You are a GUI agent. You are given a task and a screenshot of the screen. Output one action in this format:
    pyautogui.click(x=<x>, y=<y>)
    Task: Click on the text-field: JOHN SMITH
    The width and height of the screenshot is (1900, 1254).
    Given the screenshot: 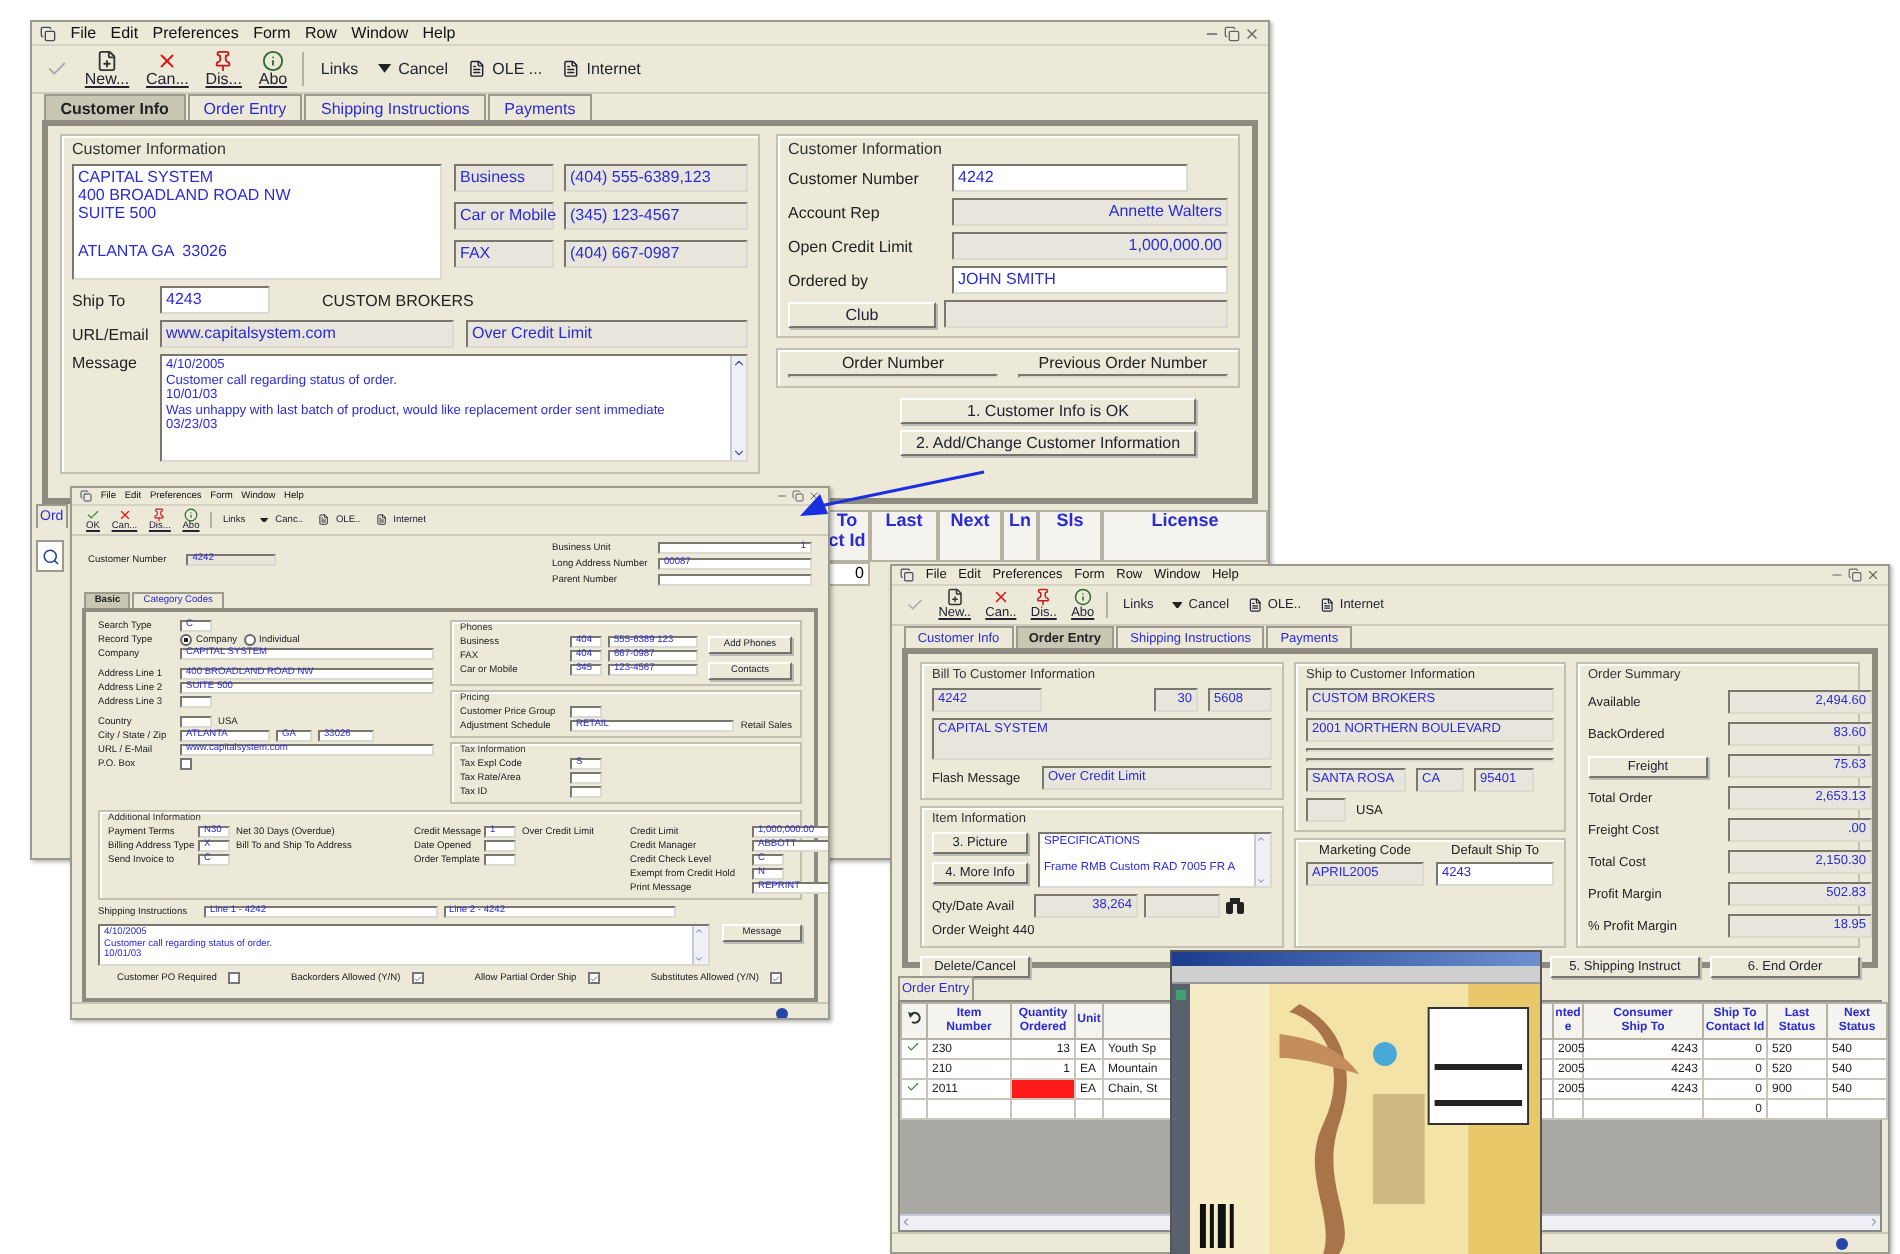 What is the action you would take?
    pyautogui.click(x=1090, y=280)
    